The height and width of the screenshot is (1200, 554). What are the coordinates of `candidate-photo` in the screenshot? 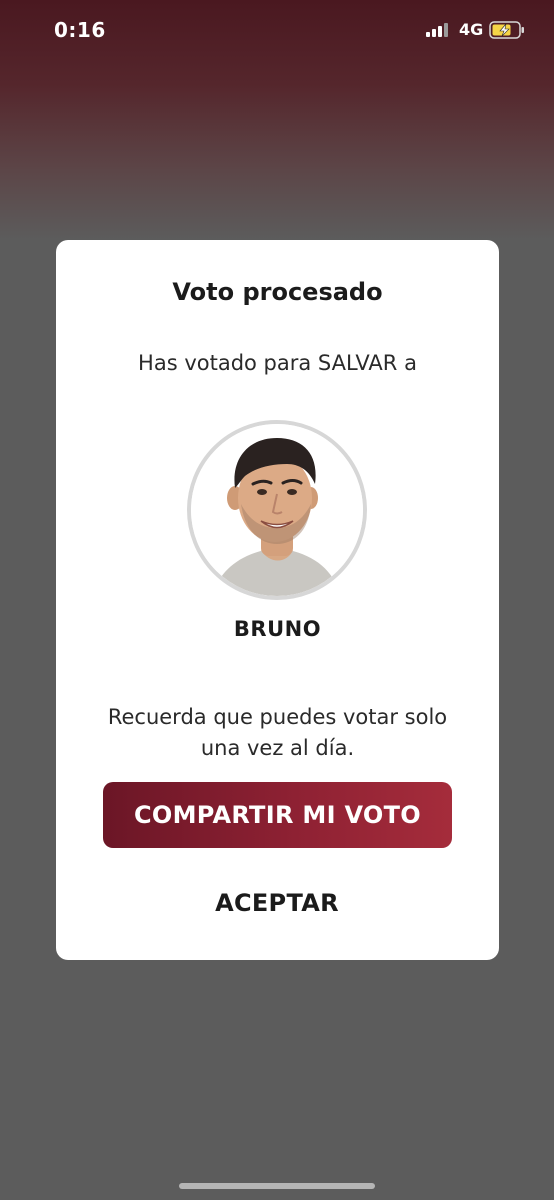 It's located at (277, 510).